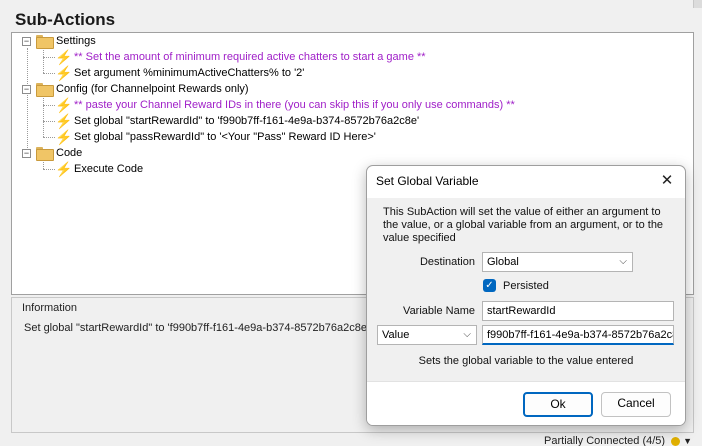 The width and height of the screenshot is (702, 446). I want to click on dialog-title: Set Global Variable, so click(427, 181).